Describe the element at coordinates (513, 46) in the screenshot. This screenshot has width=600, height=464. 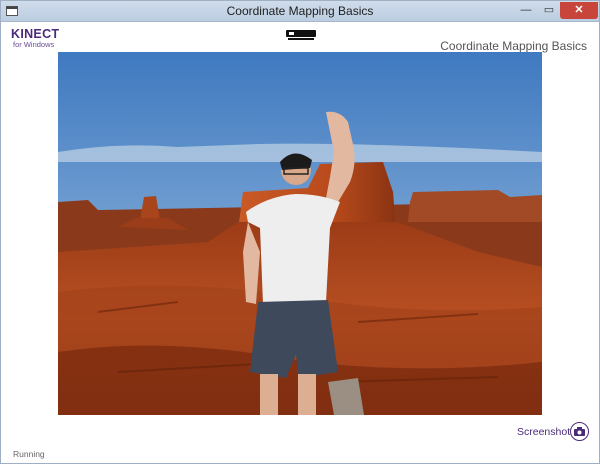
I see `page-title: Coordinate Mapping Basics` at that location.